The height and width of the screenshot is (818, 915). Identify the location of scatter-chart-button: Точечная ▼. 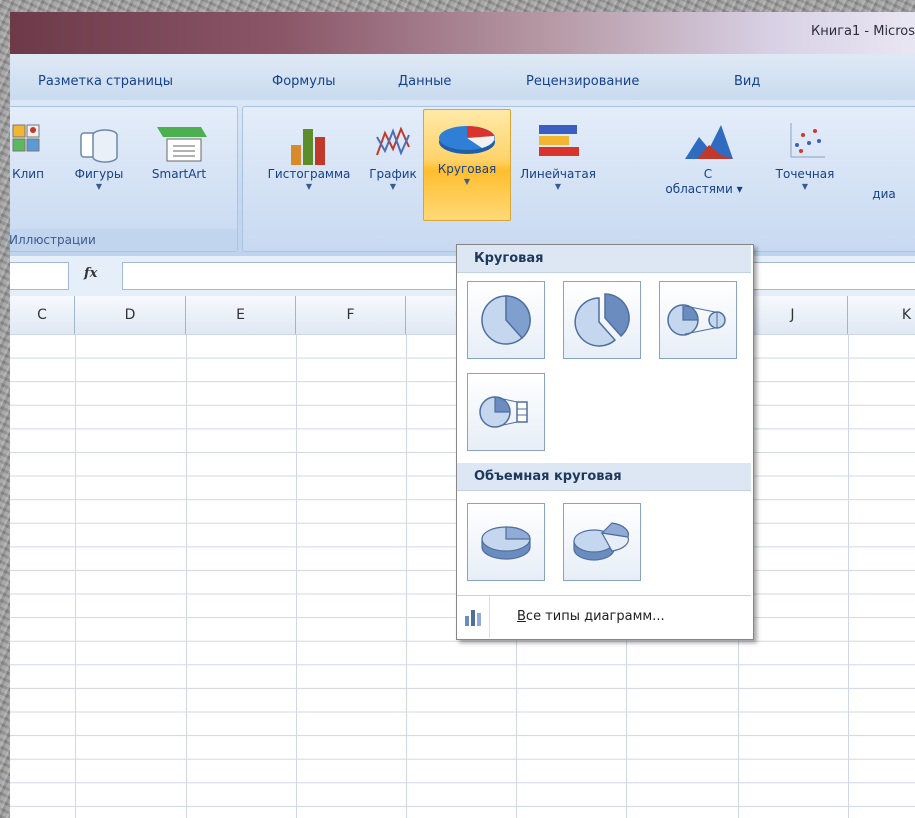
(805, 153).